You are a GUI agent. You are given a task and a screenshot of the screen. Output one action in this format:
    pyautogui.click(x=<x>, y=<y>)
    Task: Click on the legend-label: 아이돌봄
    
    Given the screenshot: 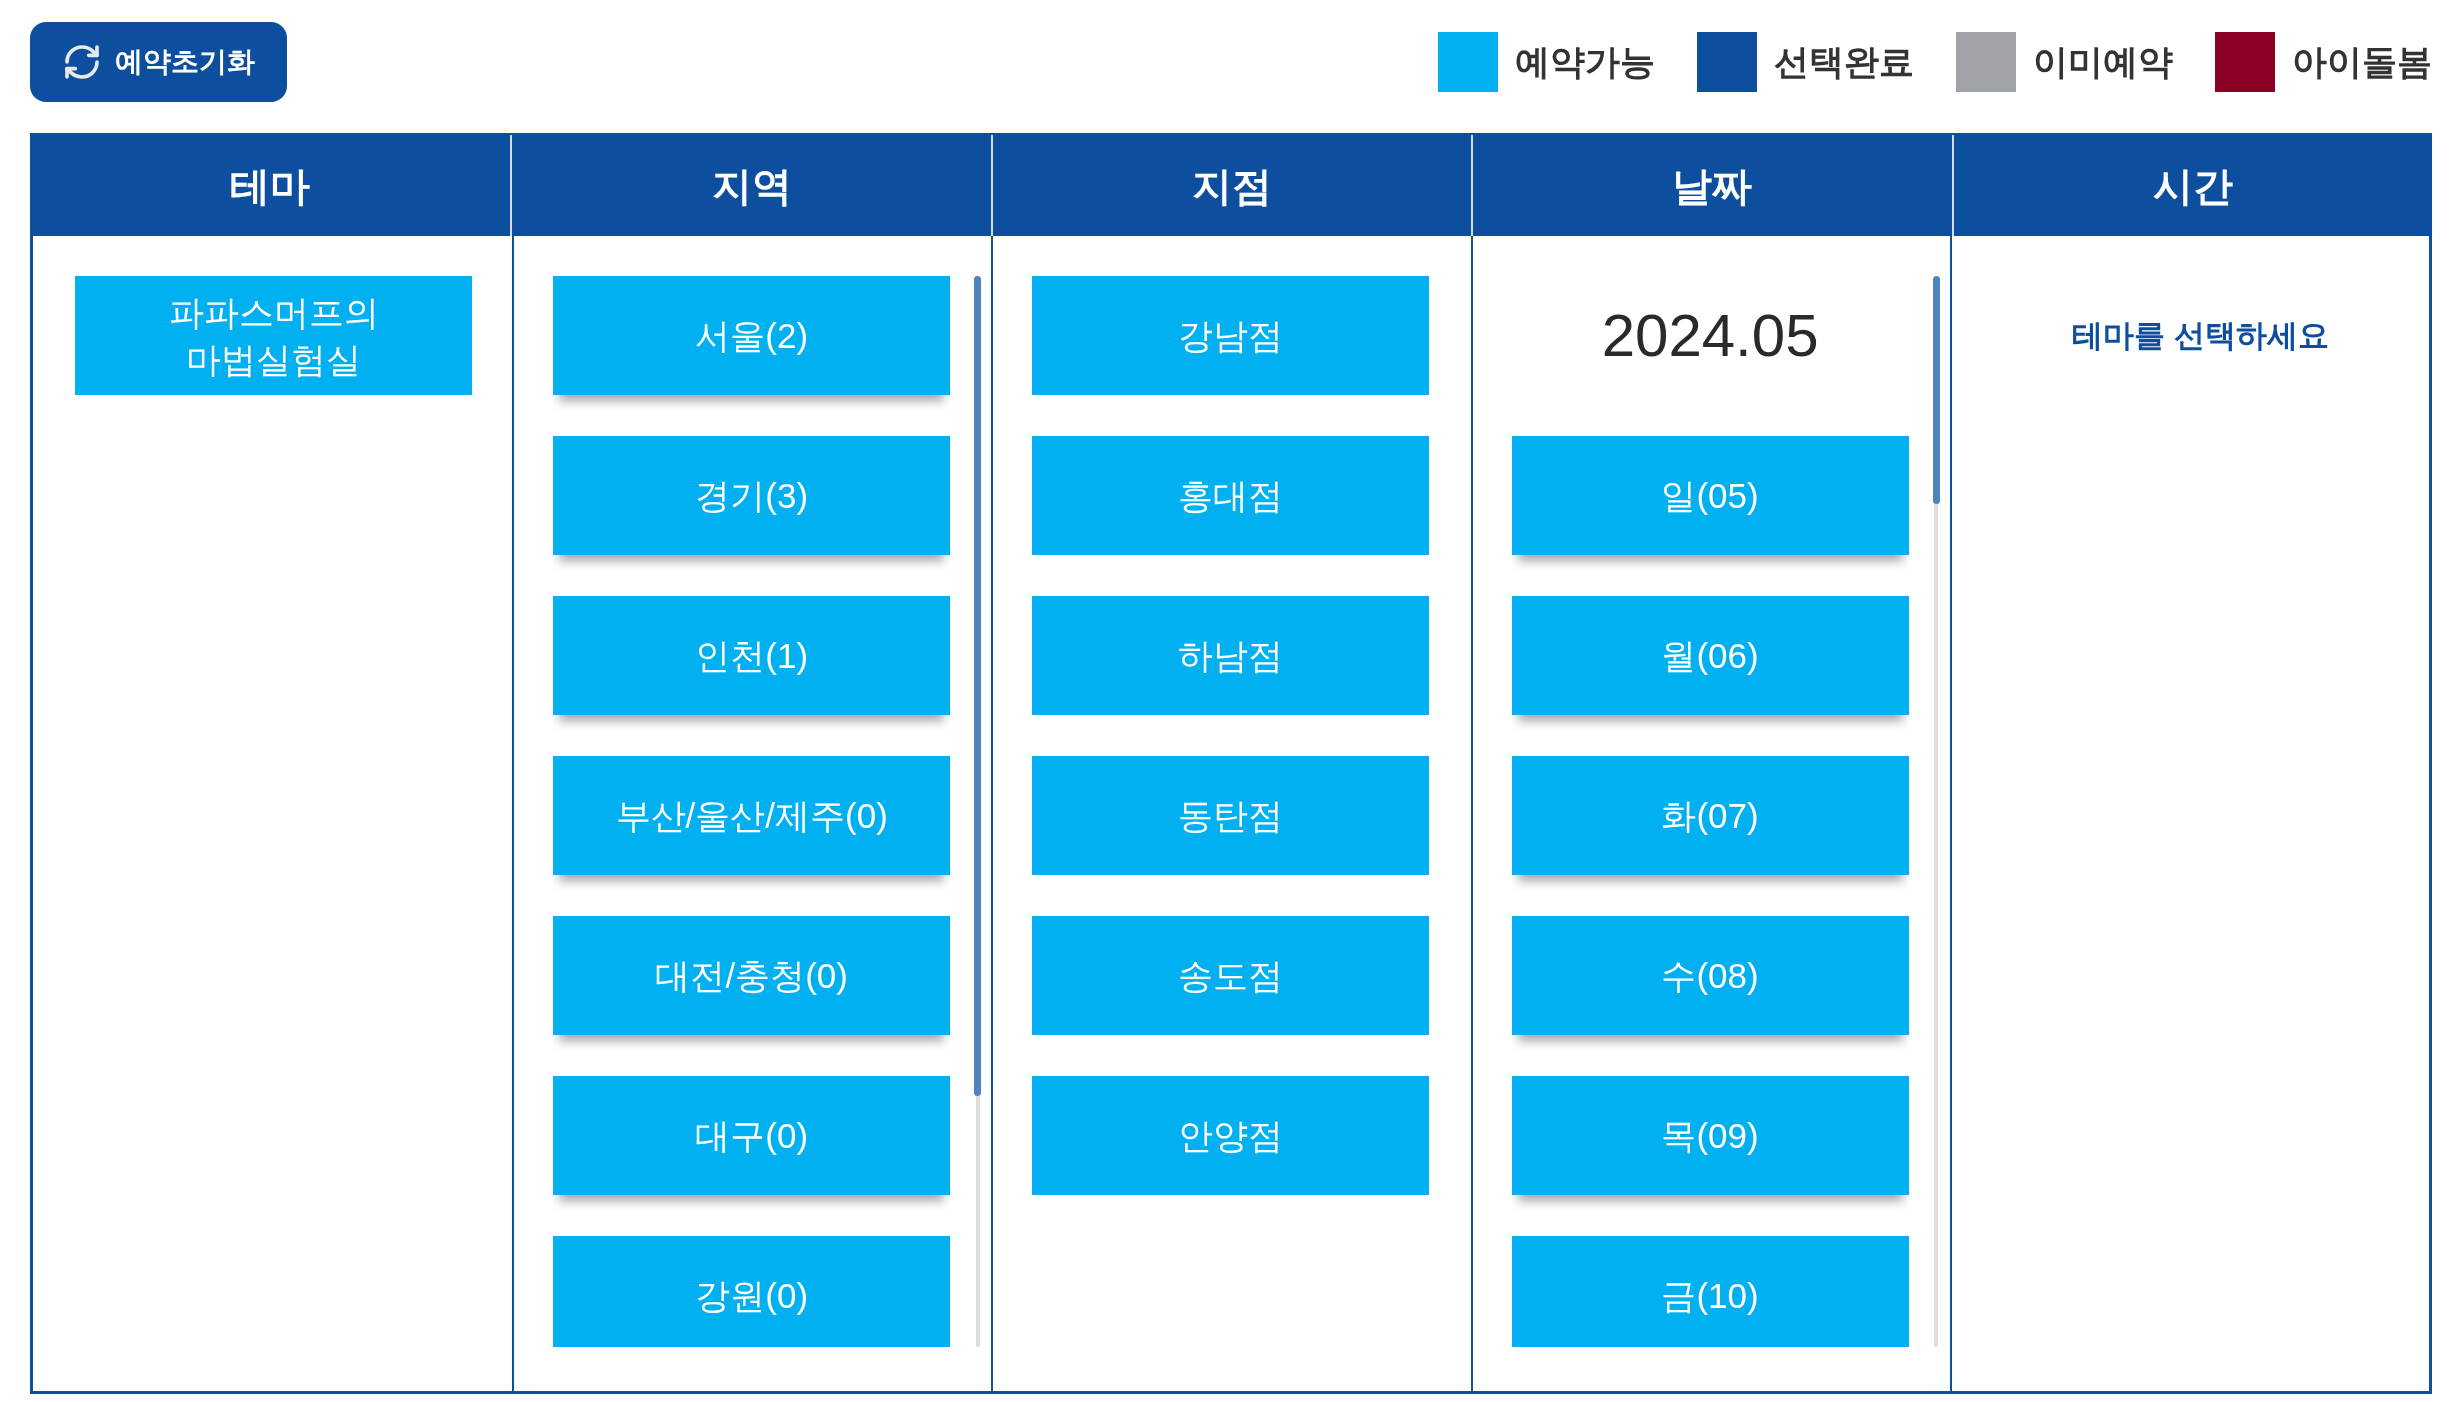 What is the action you would take?
    pyautogui.click(x=2362, y=62)
    